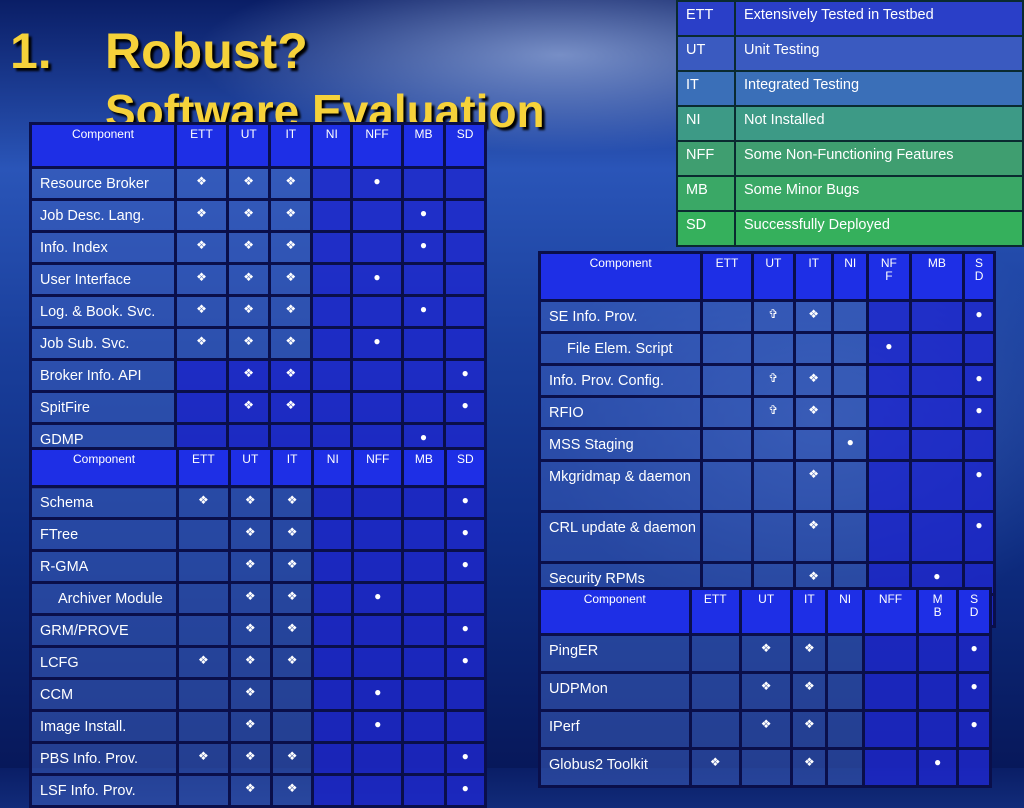  Describe the element at coordinates (879, 193) in the screenshot. I see `legend-desc: Some Minor Bugs` at that location.